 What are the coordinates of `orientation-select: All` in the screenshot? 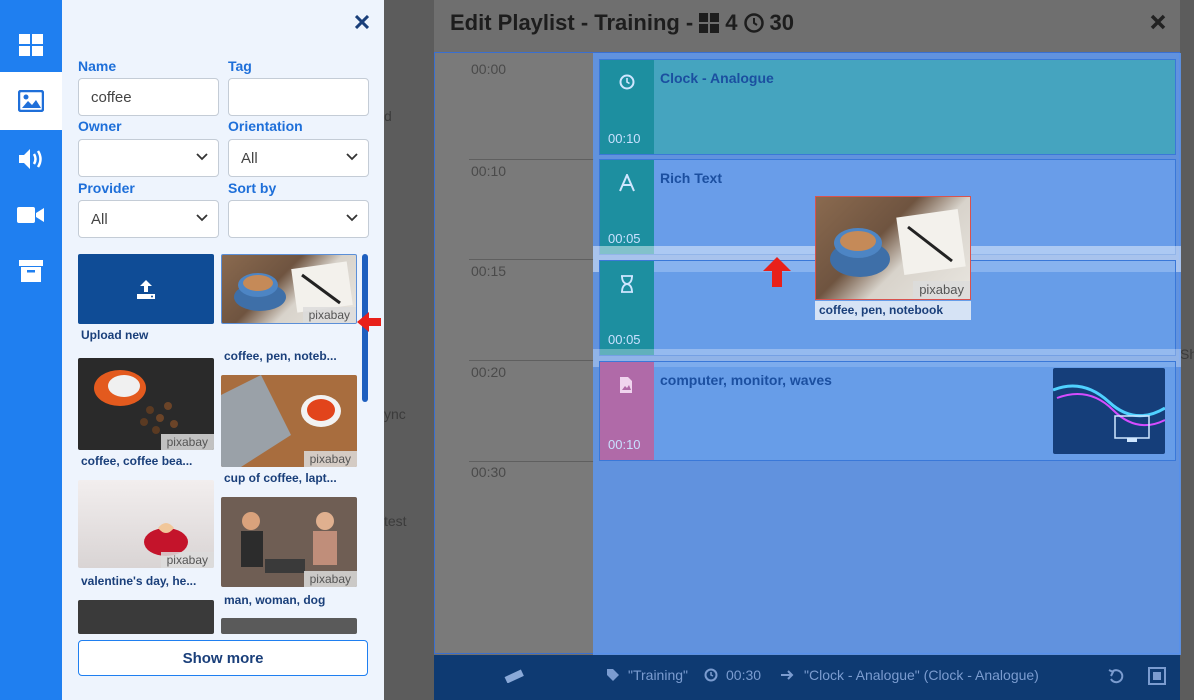 It's located at (298, 158).